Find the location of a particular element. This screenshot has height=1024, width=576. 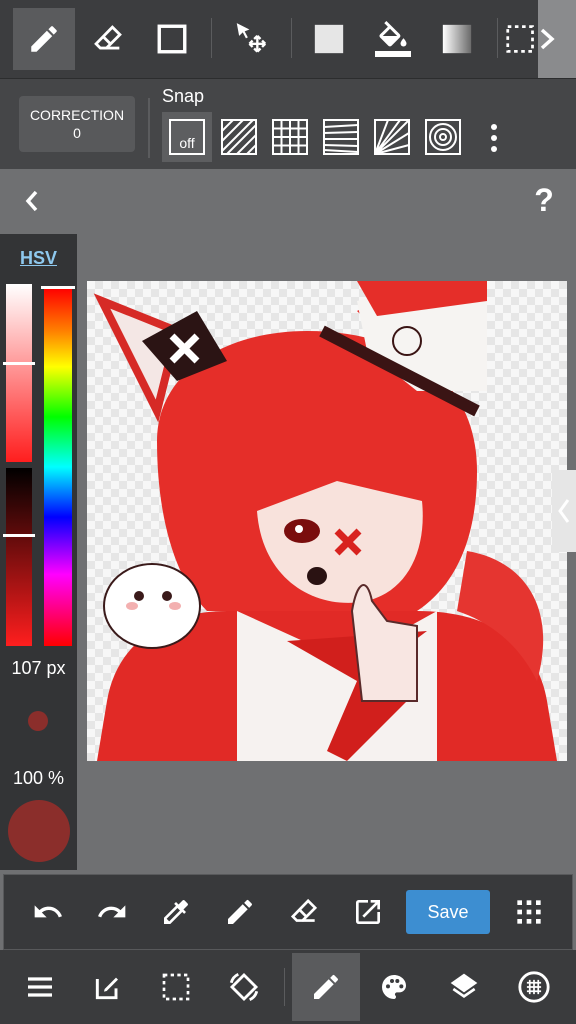

snap-off-button: off is located at coordinates (187, 137).